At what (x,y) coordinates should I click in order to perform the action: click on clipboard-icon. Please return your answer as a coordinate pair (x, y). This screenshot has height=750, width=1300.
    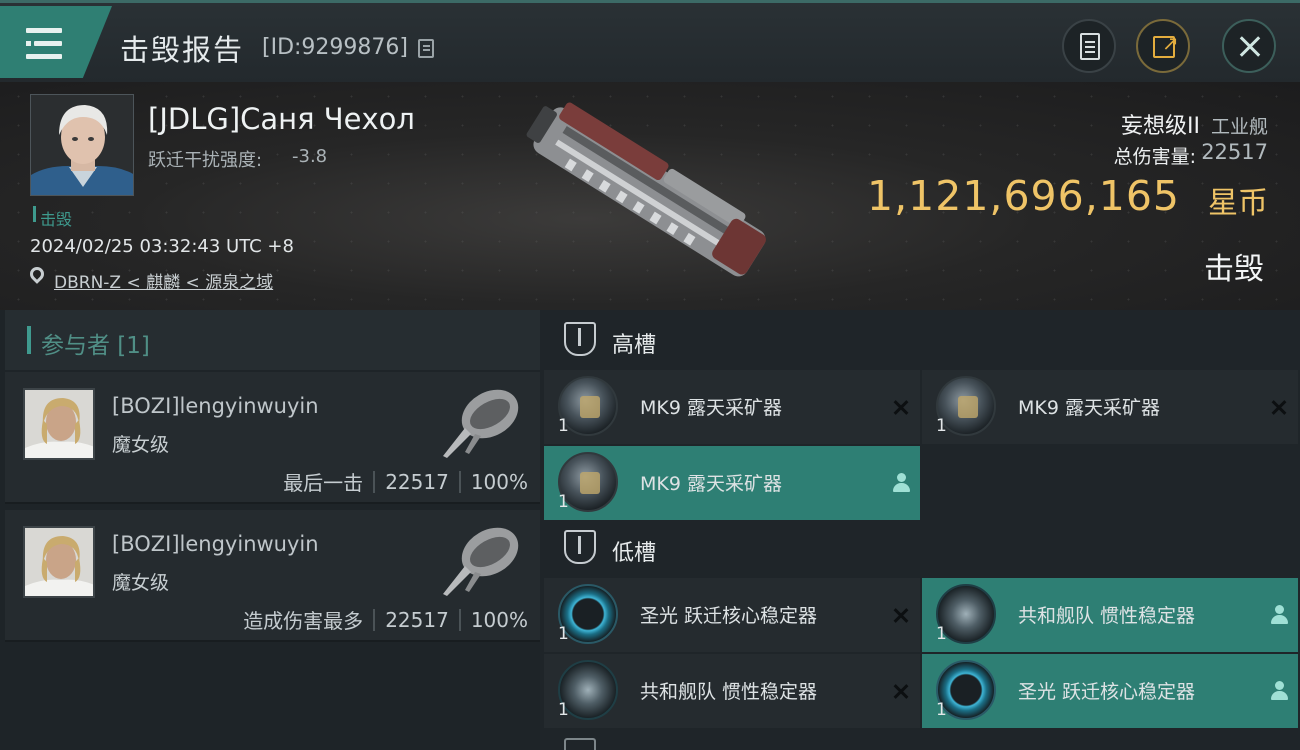
    Looking at the image, I should click on (1090, 46).